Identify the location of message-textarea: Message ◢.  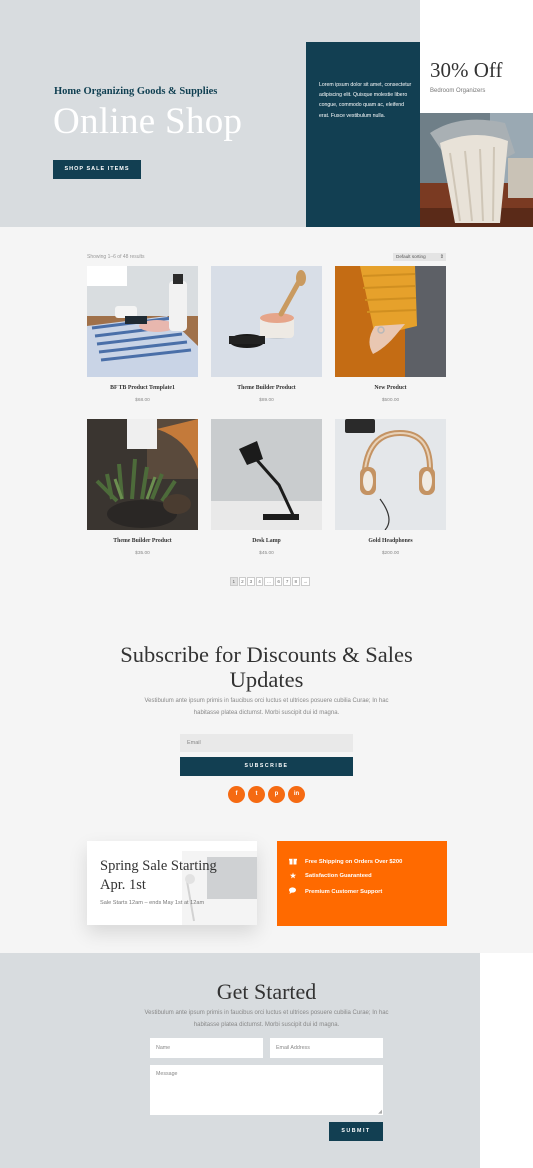
(266, 1090).